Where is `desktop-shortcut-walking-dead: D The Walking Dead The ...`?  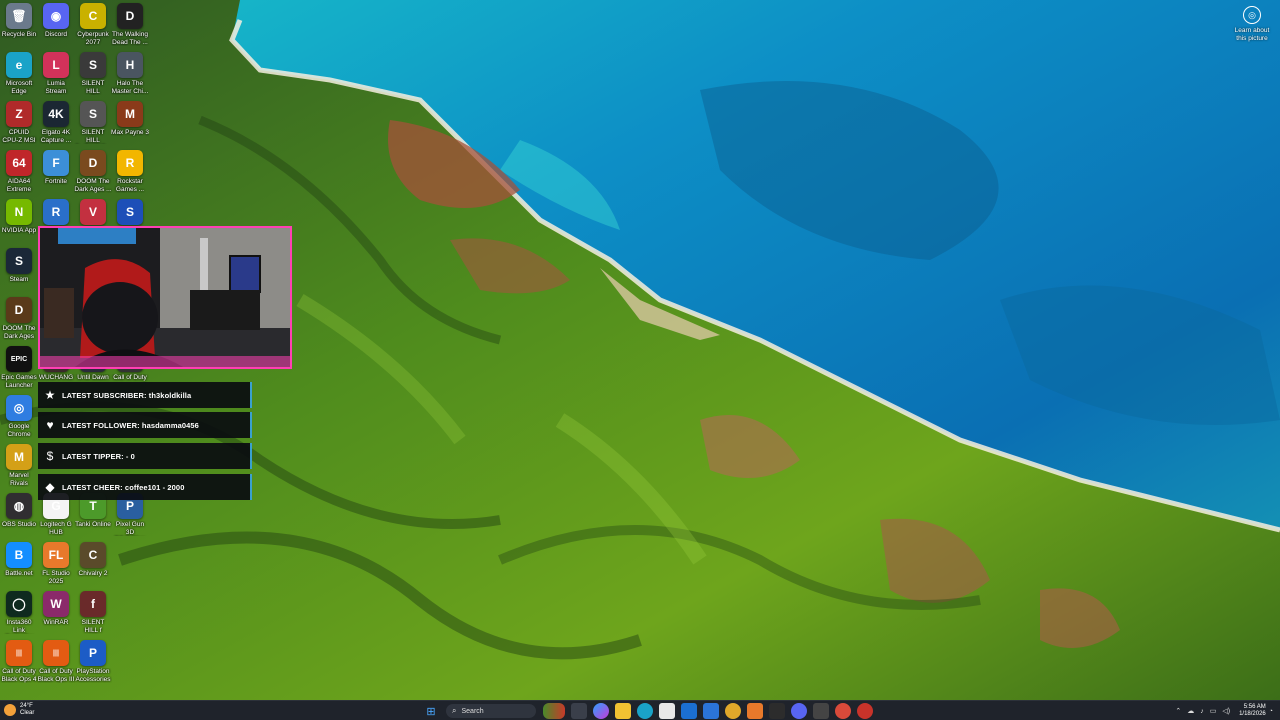
desktop-shortcut-walking-dead: D The Walking Dead The ... is located at coordinates (130, 24).